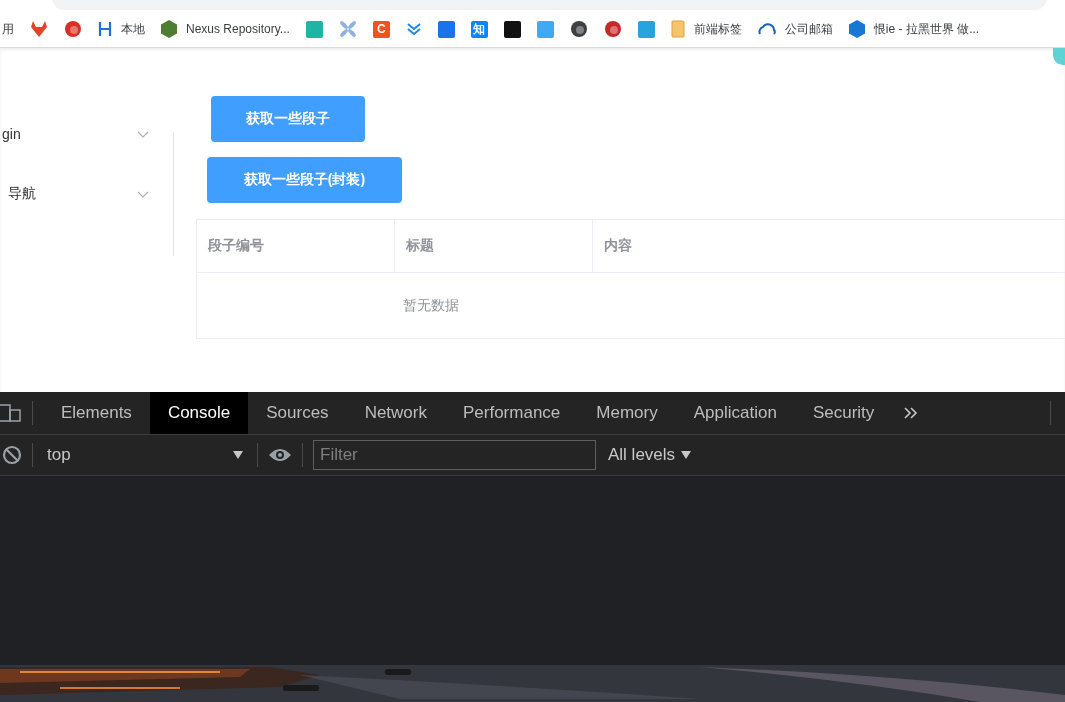 The image size is (1065, 702). What do you see at coordinates (86, 134) in the screenshot?
I see `menu-item: gin` at bounding box center [86, 134].